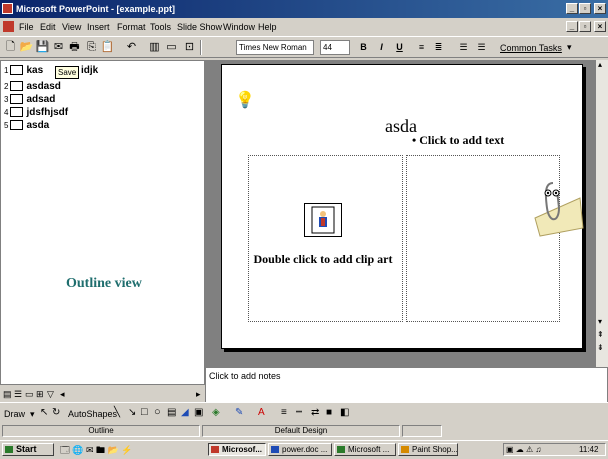  What do you see at coordinates (117, 412) in the screenshot?
I see `line-tool-icon: ╲` at bounding box center [117, 412].